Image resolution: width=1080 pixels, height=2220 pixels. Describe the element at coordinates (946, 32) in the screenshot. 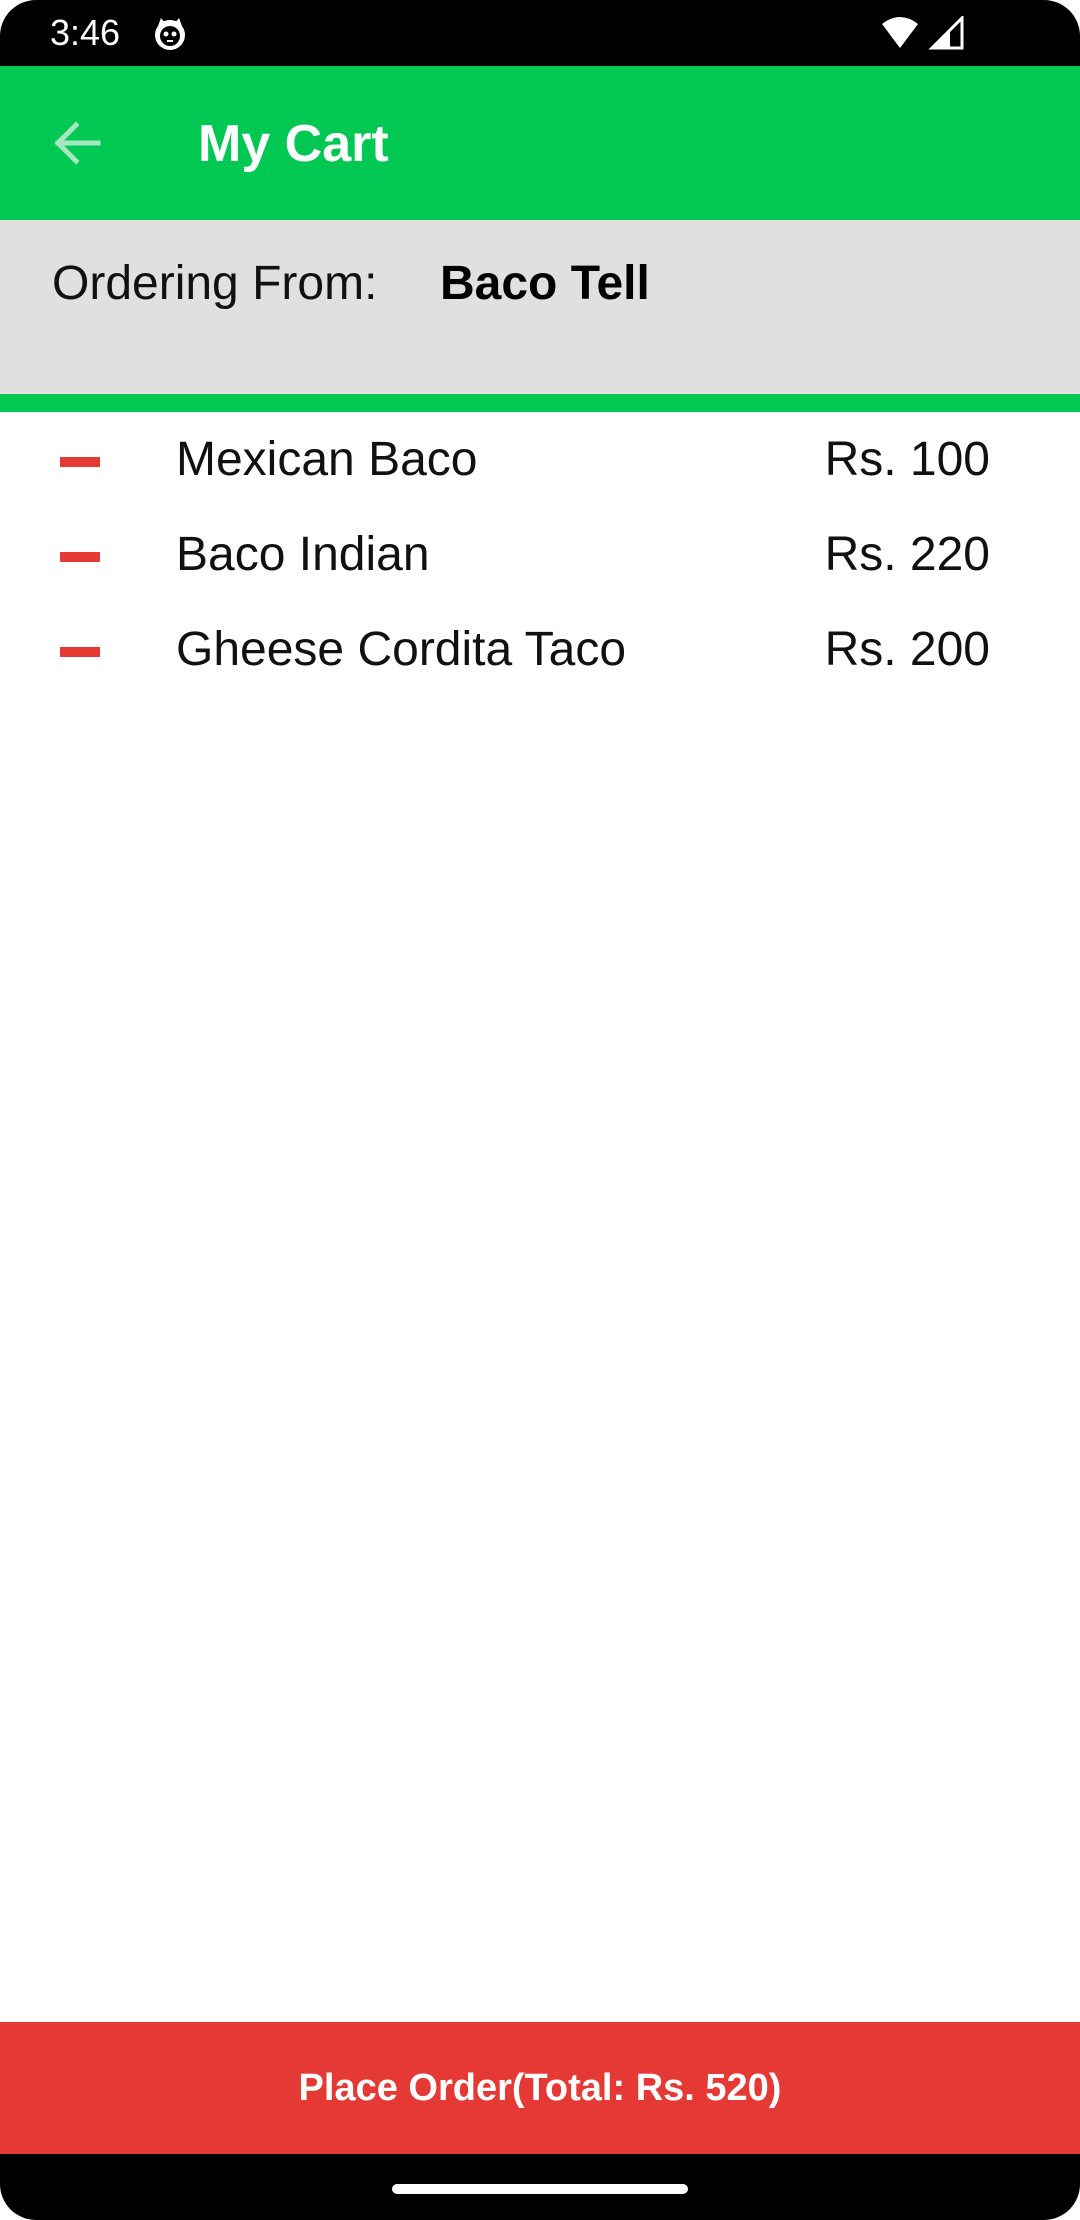

I see `cell-signal-icon` at that location.